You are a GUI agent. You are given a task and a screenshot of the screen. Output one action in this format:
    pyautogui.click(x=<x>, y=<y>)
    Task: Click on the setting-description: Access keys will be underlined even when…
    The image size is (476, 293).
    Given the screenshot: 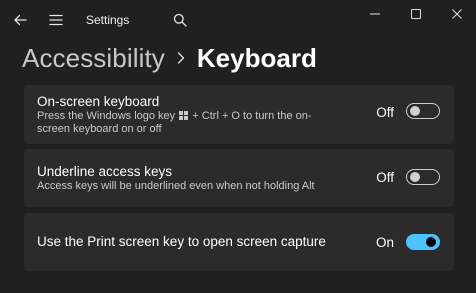 What is the action you would take?
    pyautogui.click(x=176, y=186)
    